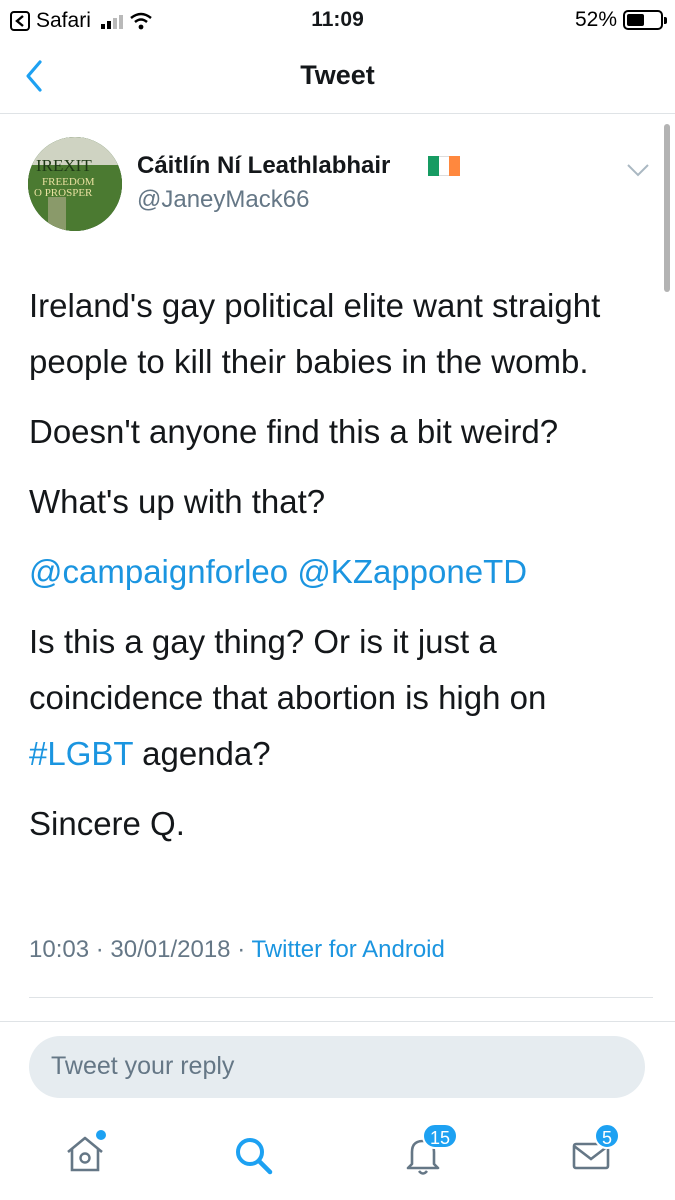 This screenshot has width=675, height=1200. What do you see at coordinates (593, 1151) in the screenshot?
I see `tab-messages: 5` at bounding box center [593, 1151].